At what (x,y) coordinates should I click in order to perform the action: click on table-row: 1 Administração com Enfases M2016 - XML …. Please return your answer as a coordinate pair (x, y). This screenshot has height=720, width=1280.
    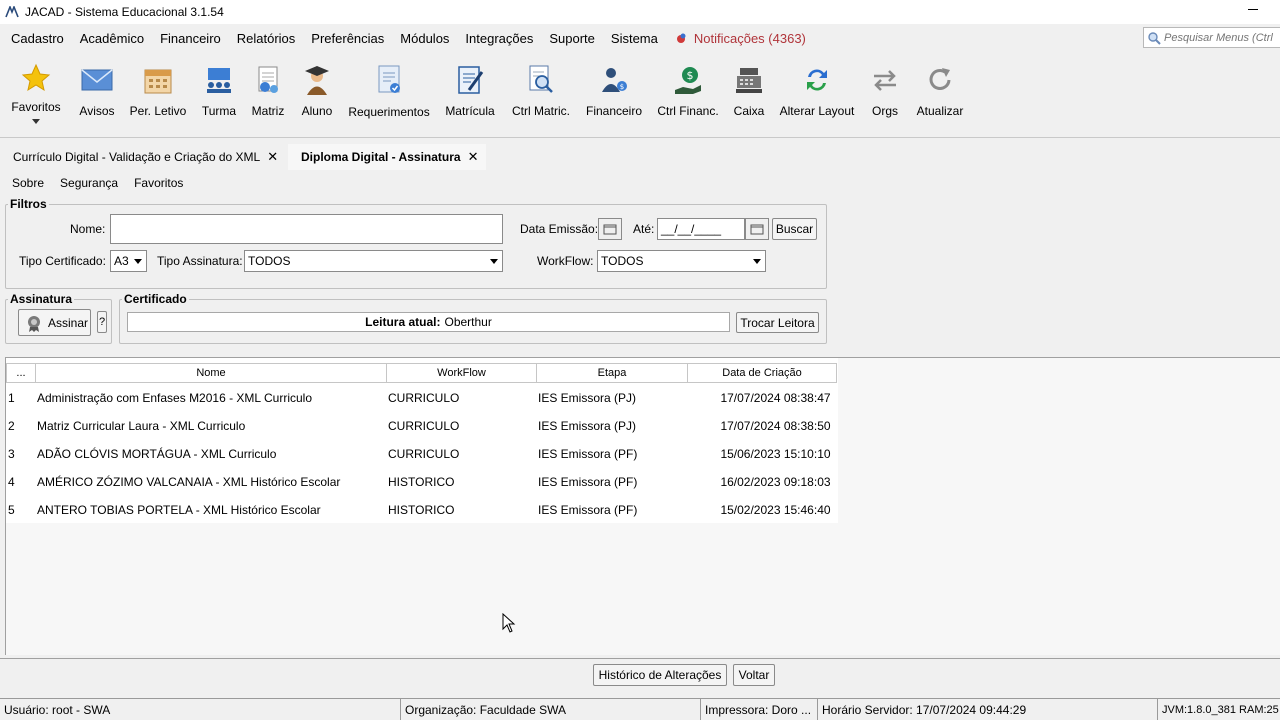
    Looking at the image, I should click on (422, 398).